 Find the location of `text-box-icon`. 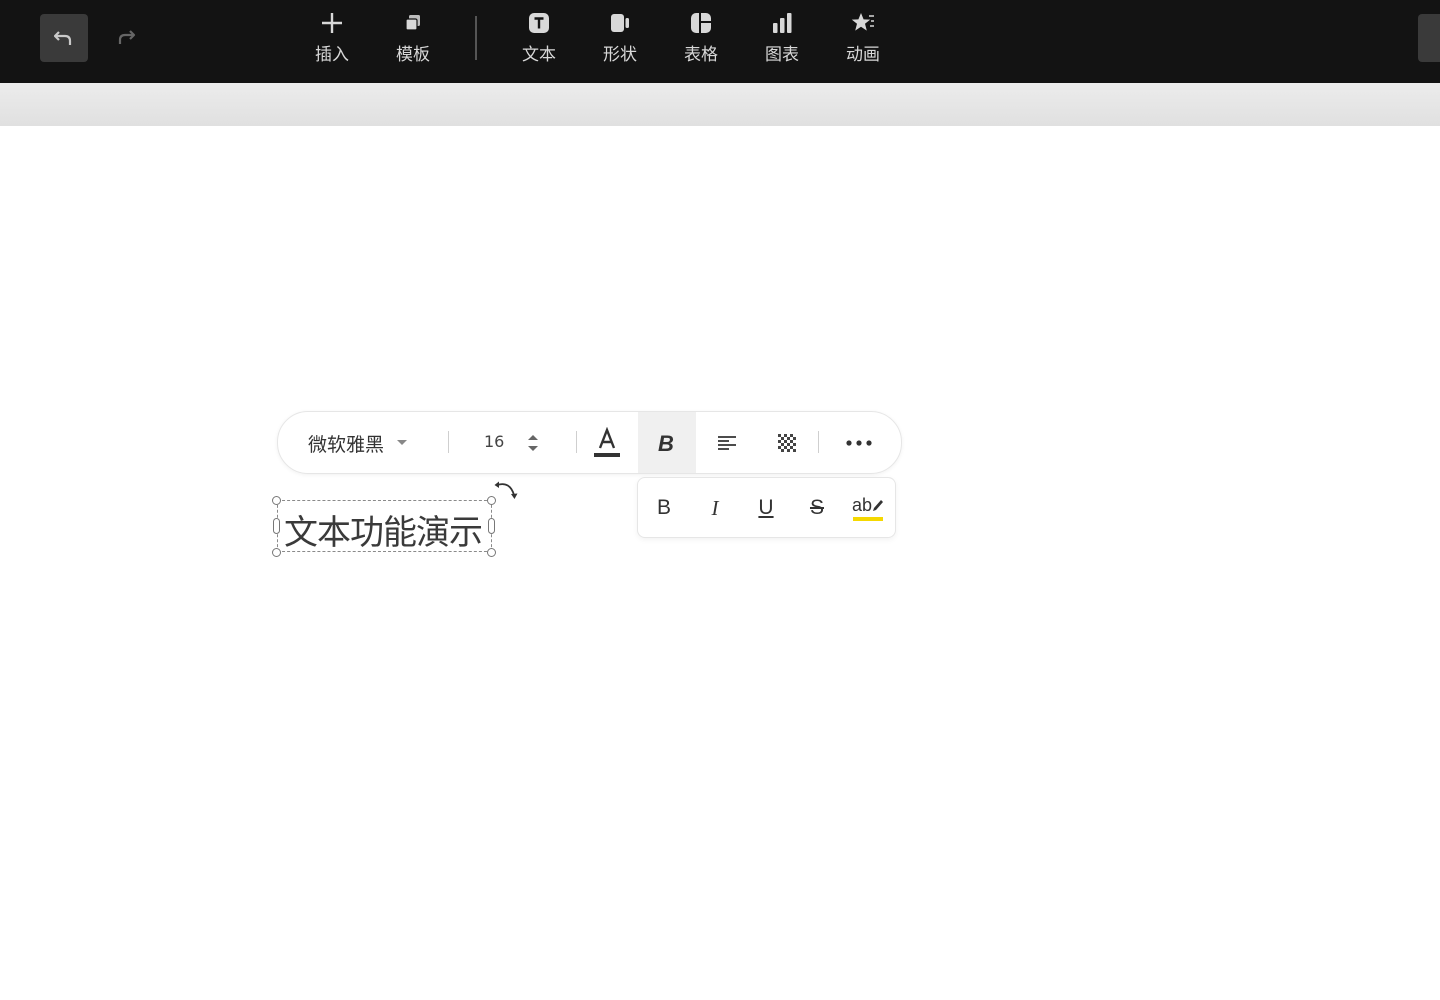

text-box-icon is located at coordinates (539, 23).